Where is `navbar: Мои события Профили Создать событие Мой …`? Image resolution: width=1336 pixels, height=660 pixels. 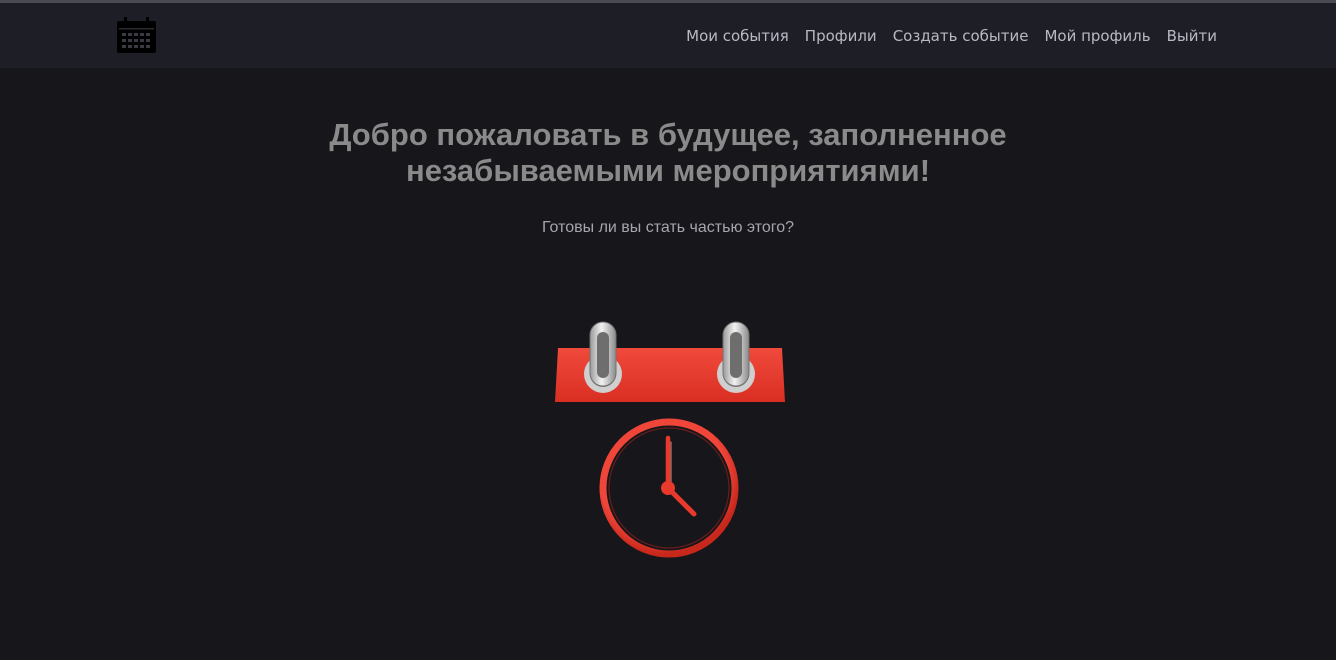
navbar: Мои события Профили Создать событие Мой … is located at coordinates (668, 35).